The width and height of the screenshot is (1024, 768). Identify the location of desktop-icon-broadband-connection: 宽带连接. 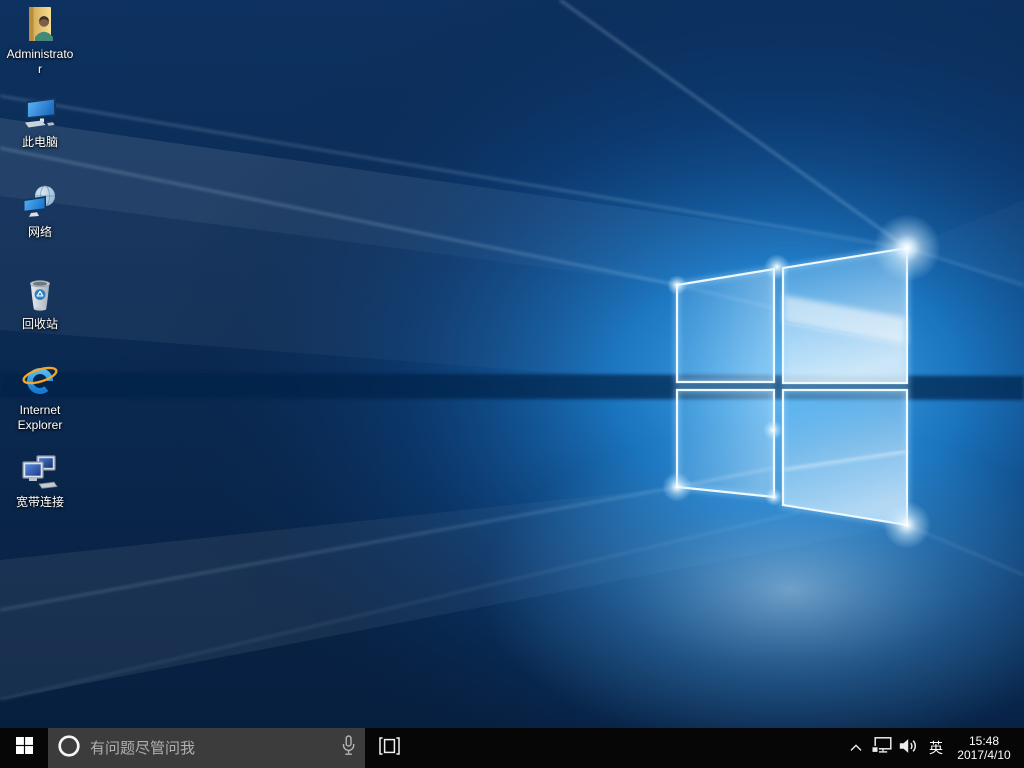
(40, 481).